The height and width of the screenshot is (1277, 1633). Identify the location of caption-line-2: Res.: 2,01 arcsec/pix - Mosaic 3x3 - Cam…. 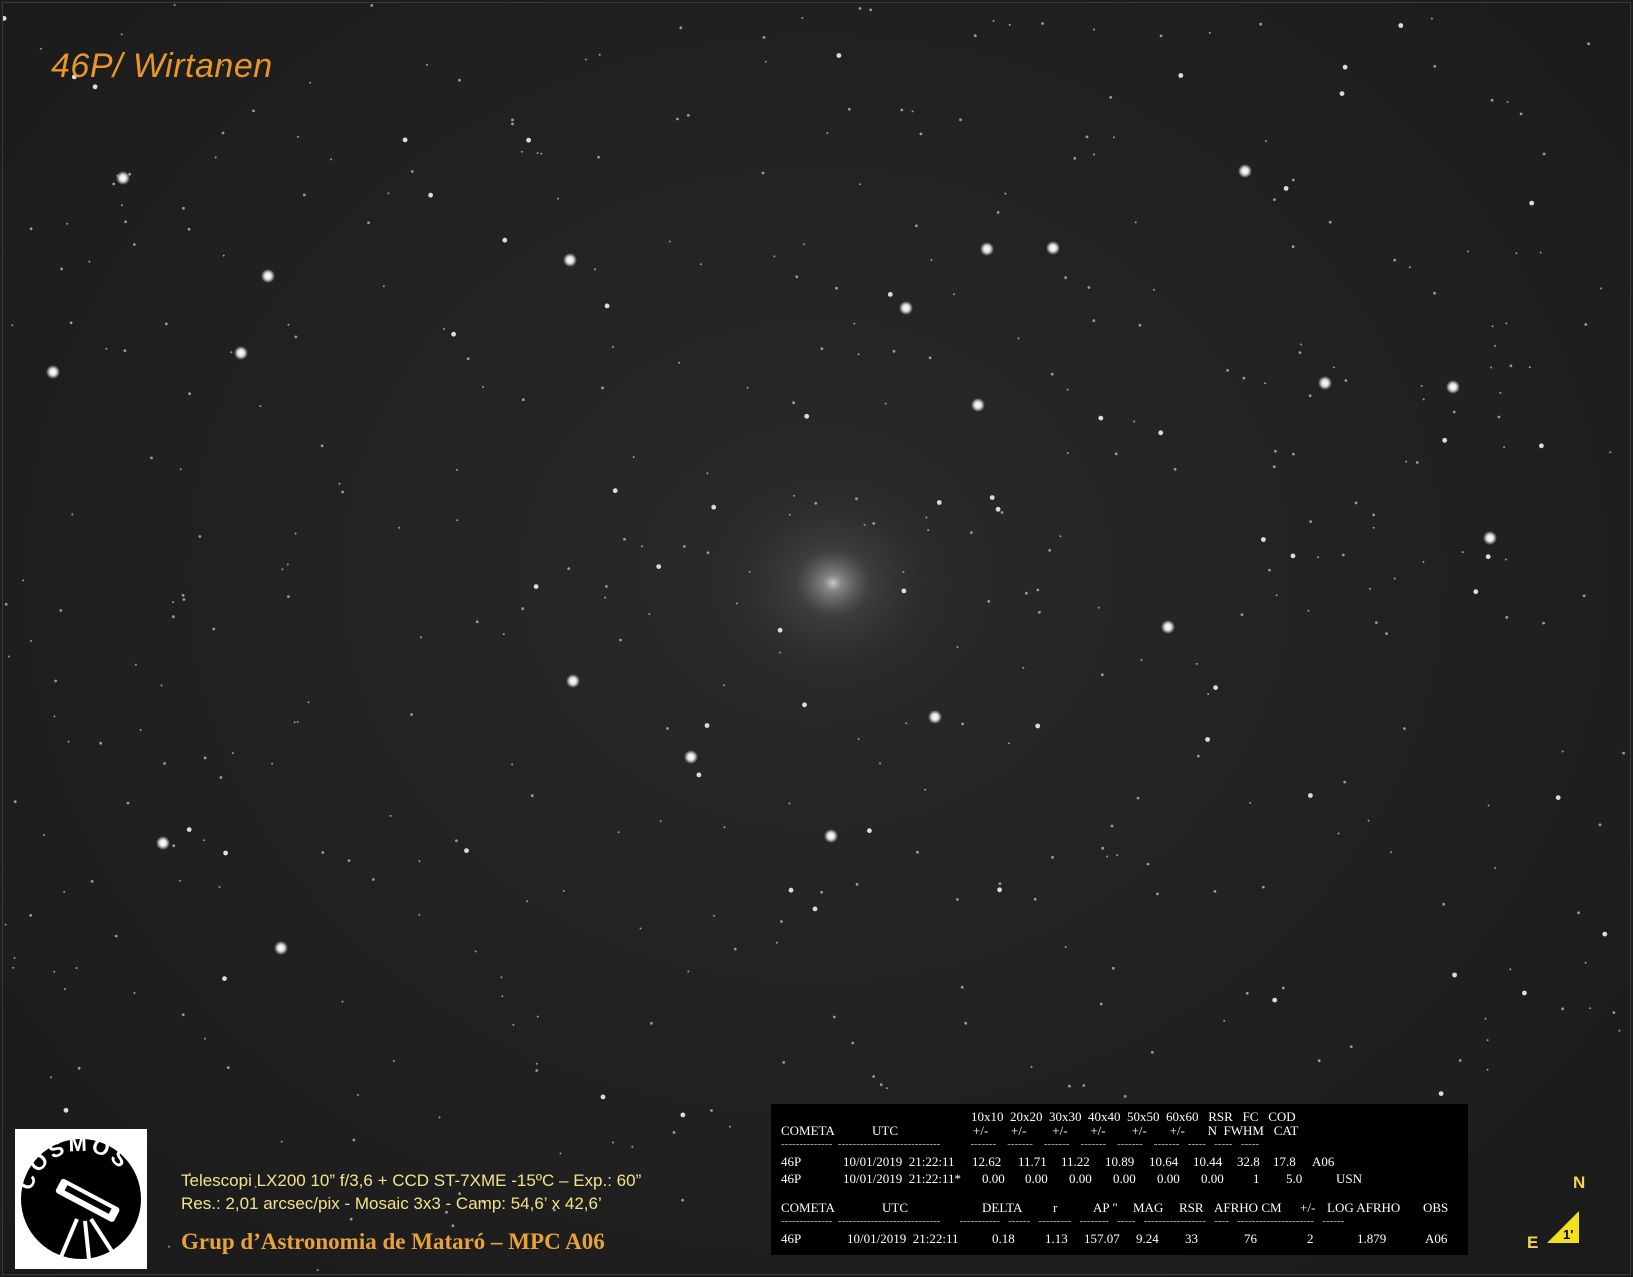
(391, 1203).